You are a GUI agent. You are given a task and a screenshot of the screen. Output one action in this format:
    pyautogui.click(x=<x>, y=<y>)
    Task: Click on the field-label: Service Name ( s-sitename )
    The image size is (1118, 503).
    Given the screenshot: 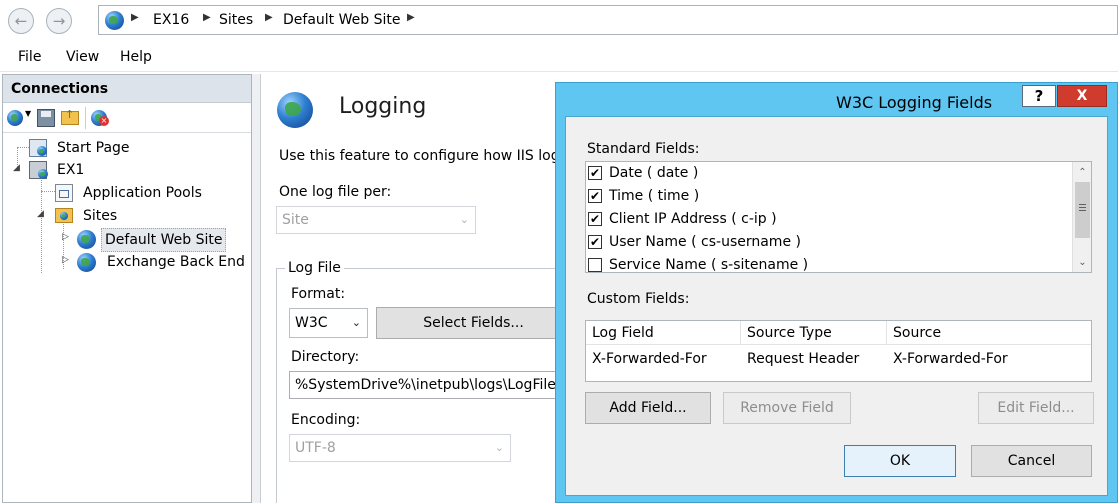 What is the action you would take?
    pyautogui.click(x=709, y=265)
    